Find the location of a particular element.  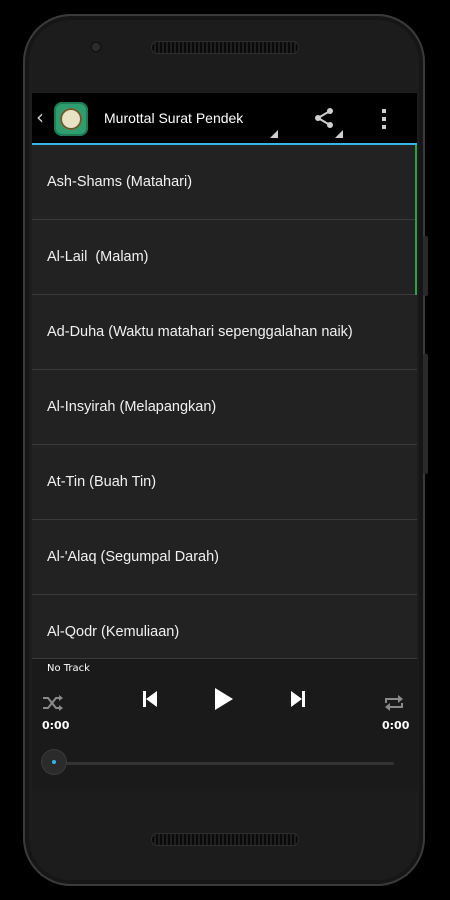

power-button is located at coordinates (425, 266).